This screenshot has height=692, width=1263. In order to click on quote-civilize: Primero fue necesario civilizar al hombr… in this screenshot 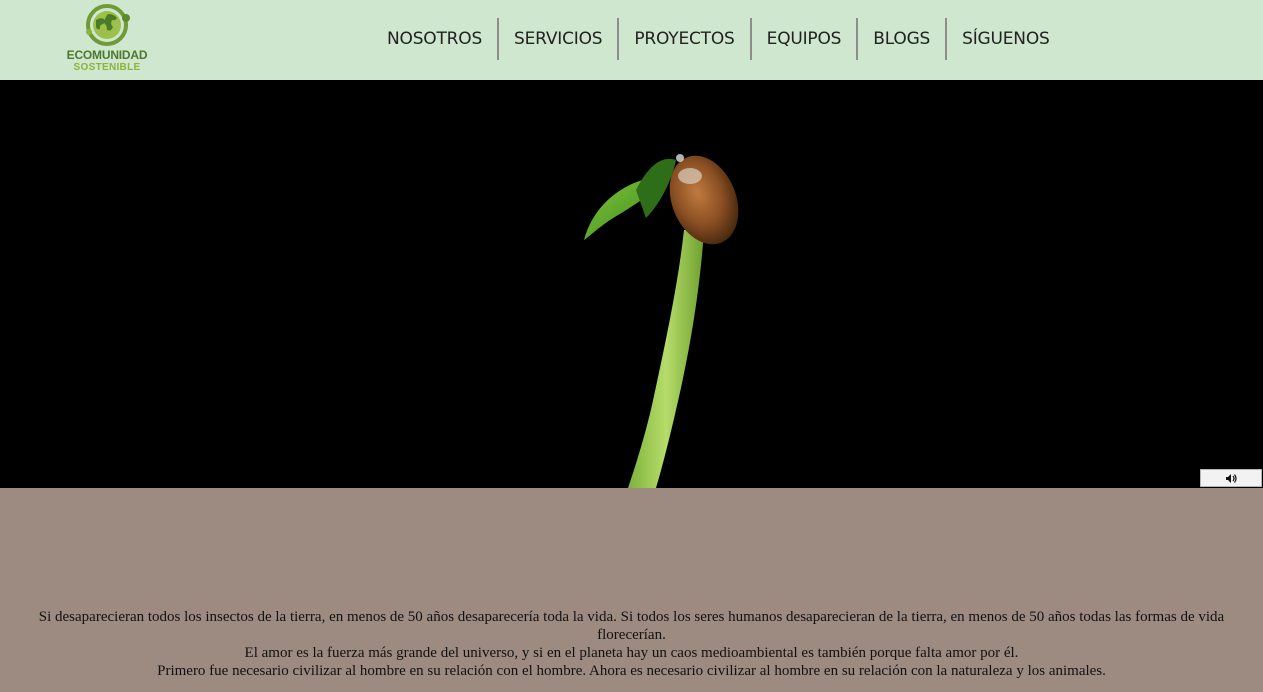, I will do `click(631, 671)`.